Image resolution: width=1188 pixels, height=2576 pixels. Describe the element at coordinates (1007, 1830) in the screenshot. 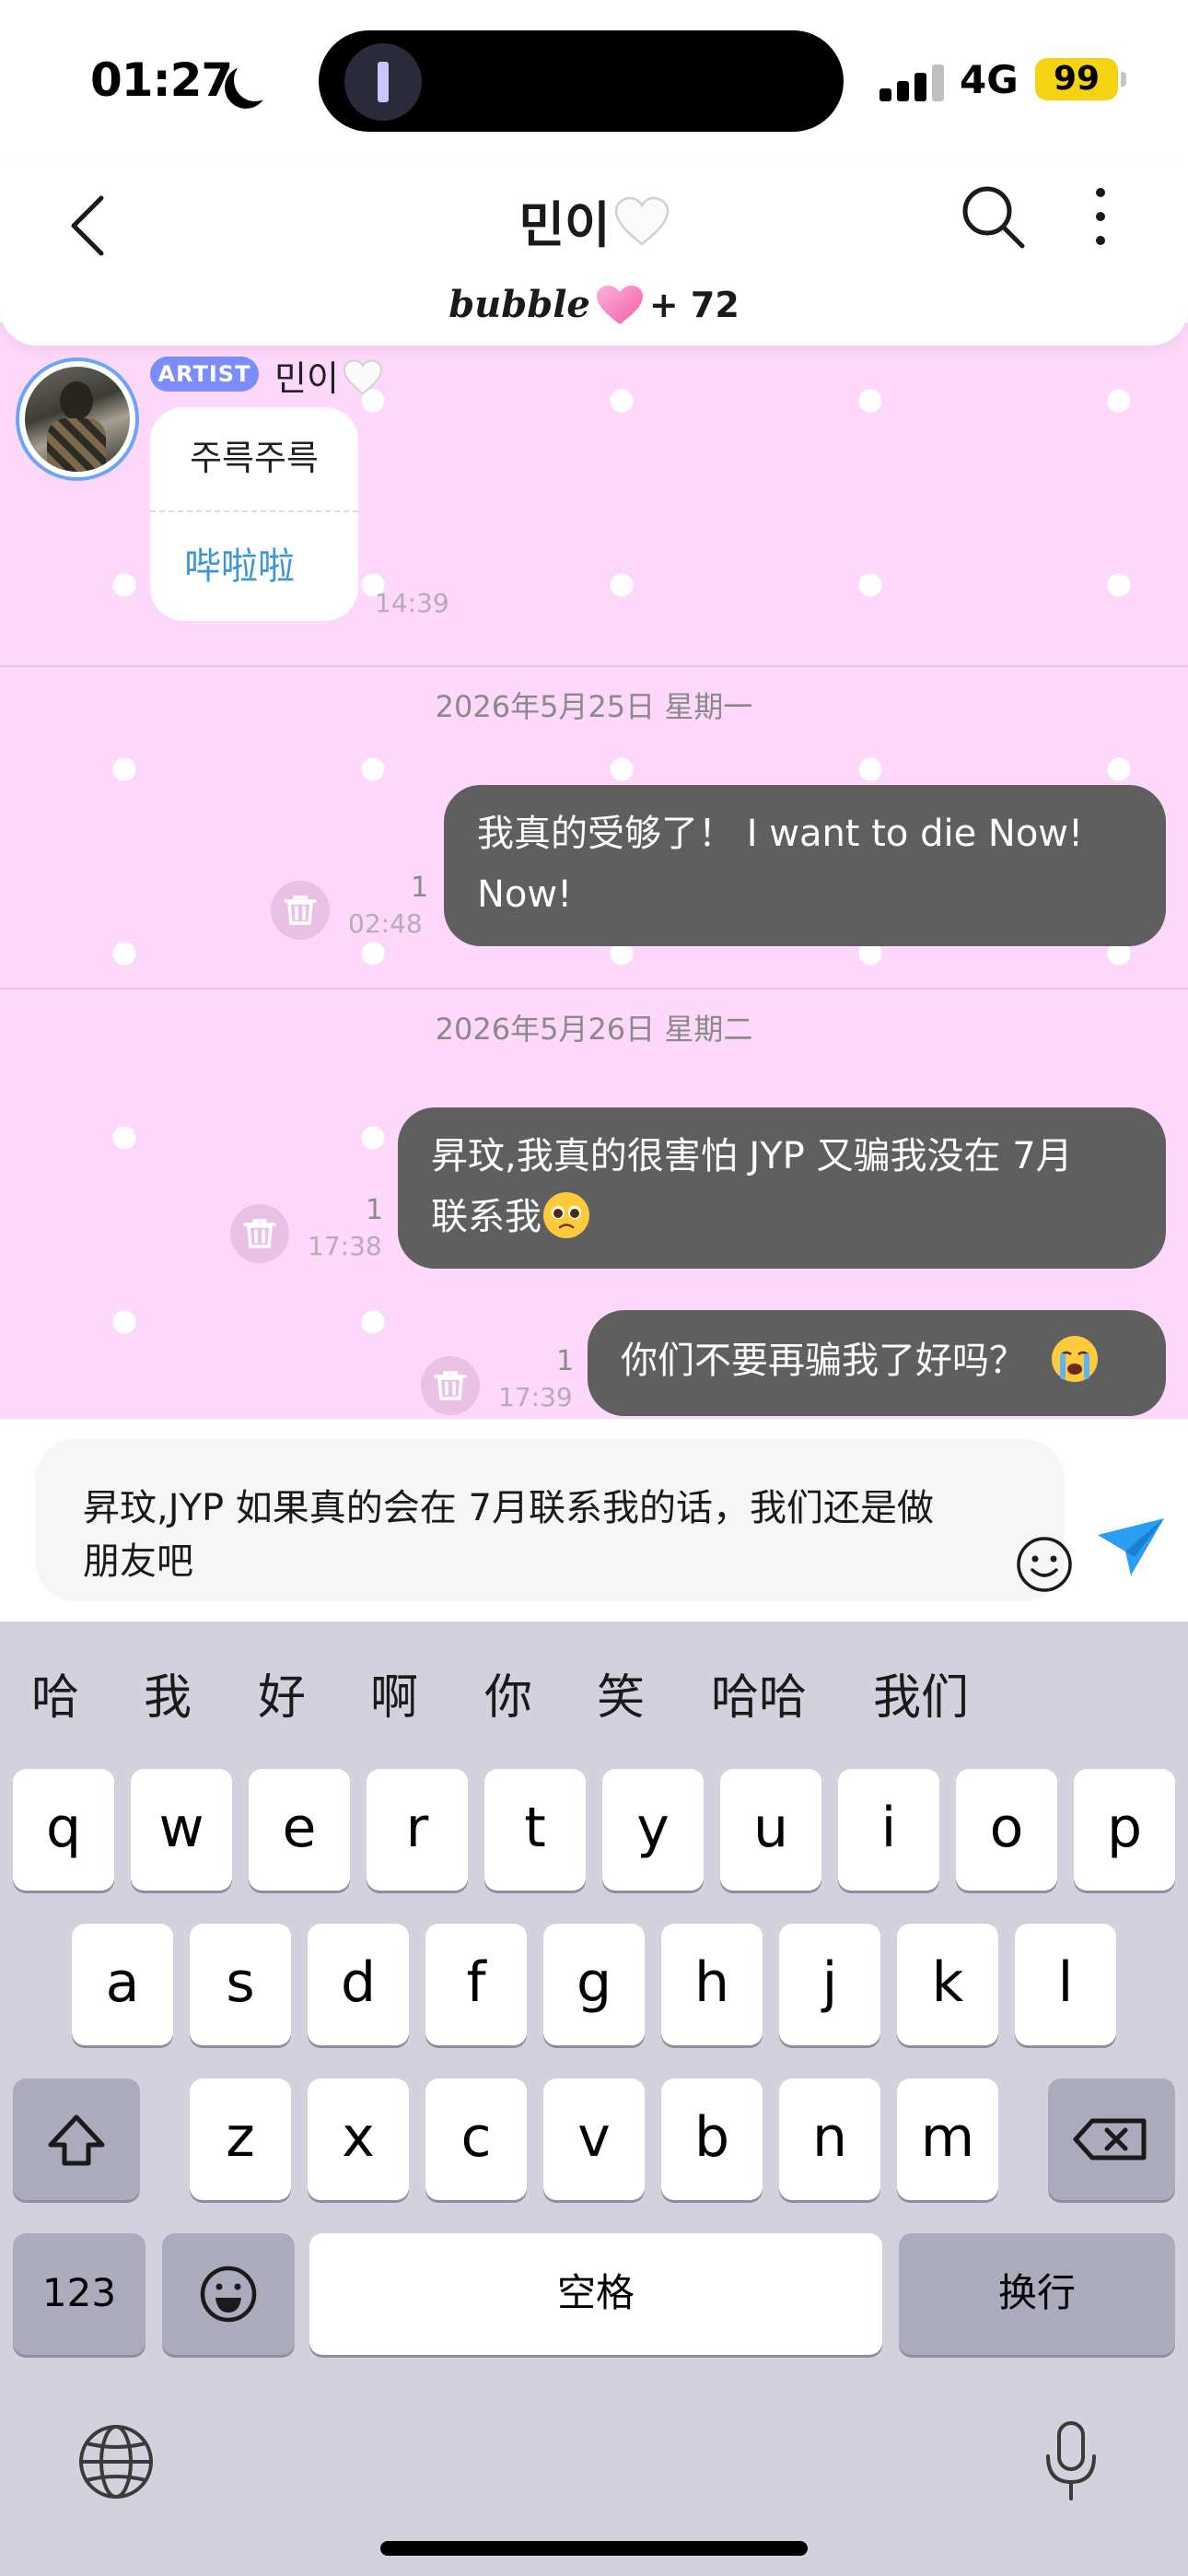

I see `key-o: o` at that location.